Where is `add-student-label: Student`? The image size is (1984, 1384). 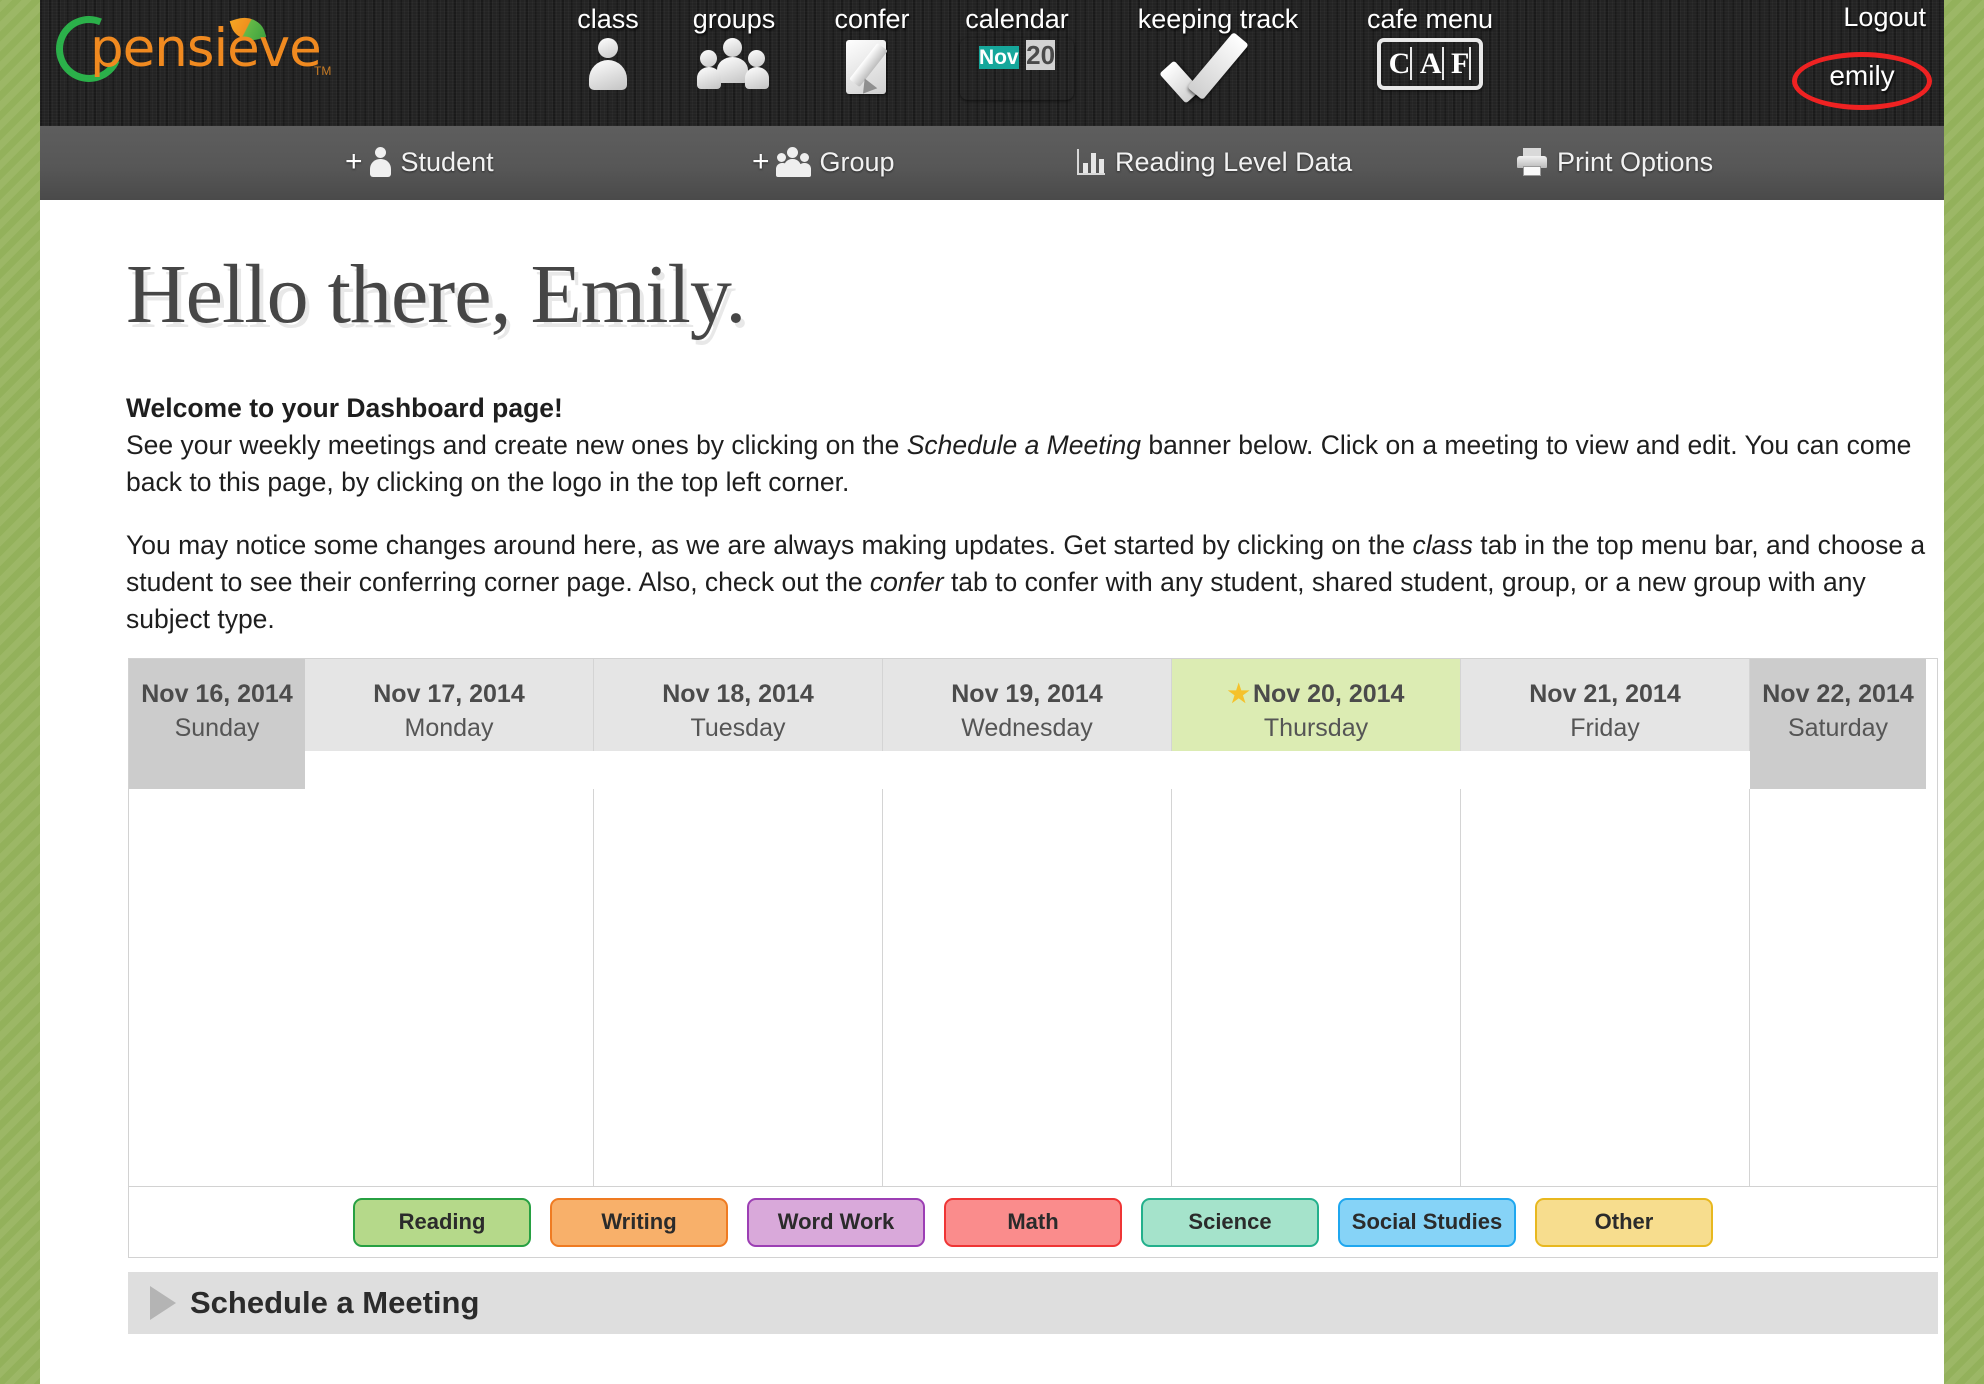 add-student-label: Student is located at coordinates (447, 162).